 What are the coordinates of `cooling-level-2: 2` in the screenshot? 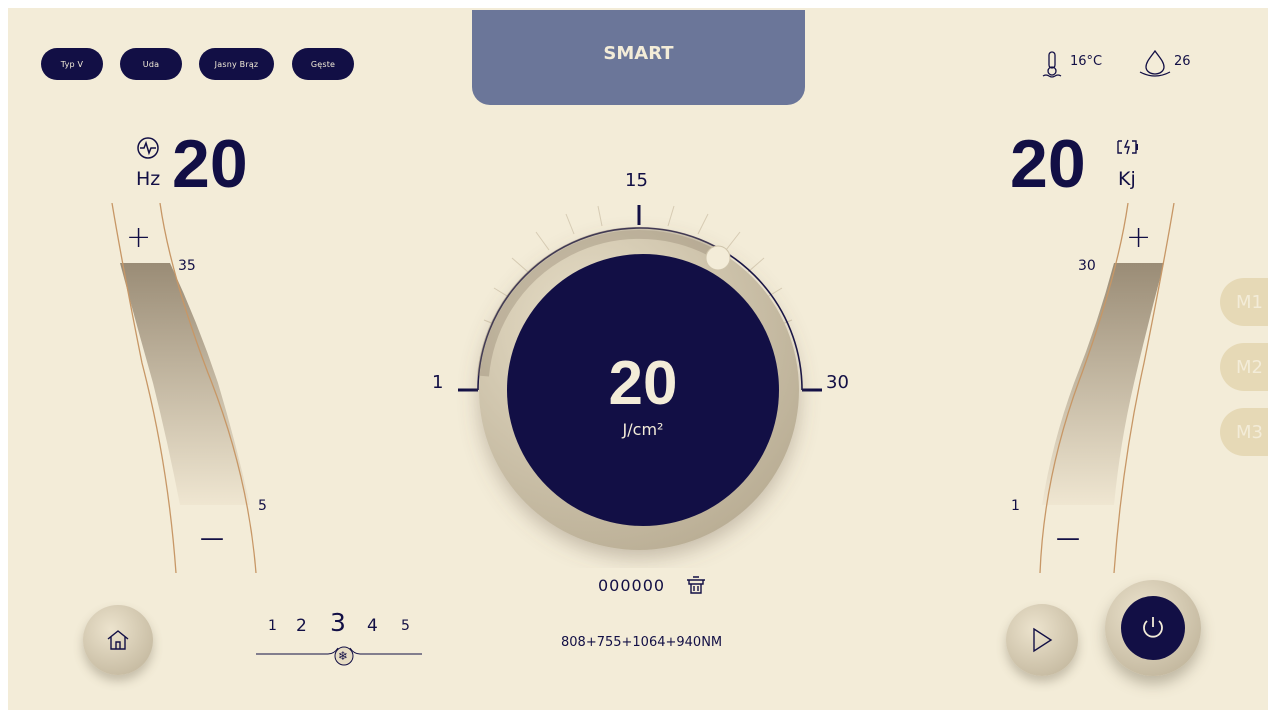 It's located at (301, 626).